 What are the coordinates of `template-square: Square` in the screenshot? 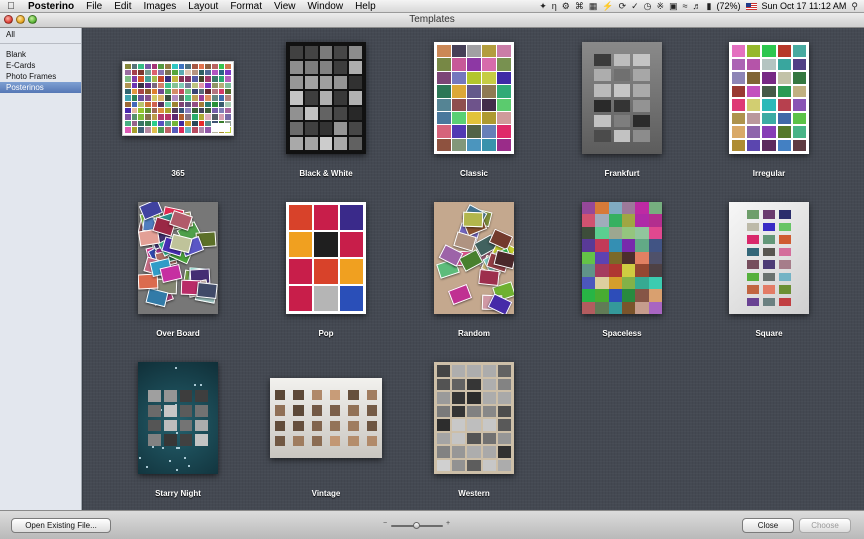 It's located at (769, 271).